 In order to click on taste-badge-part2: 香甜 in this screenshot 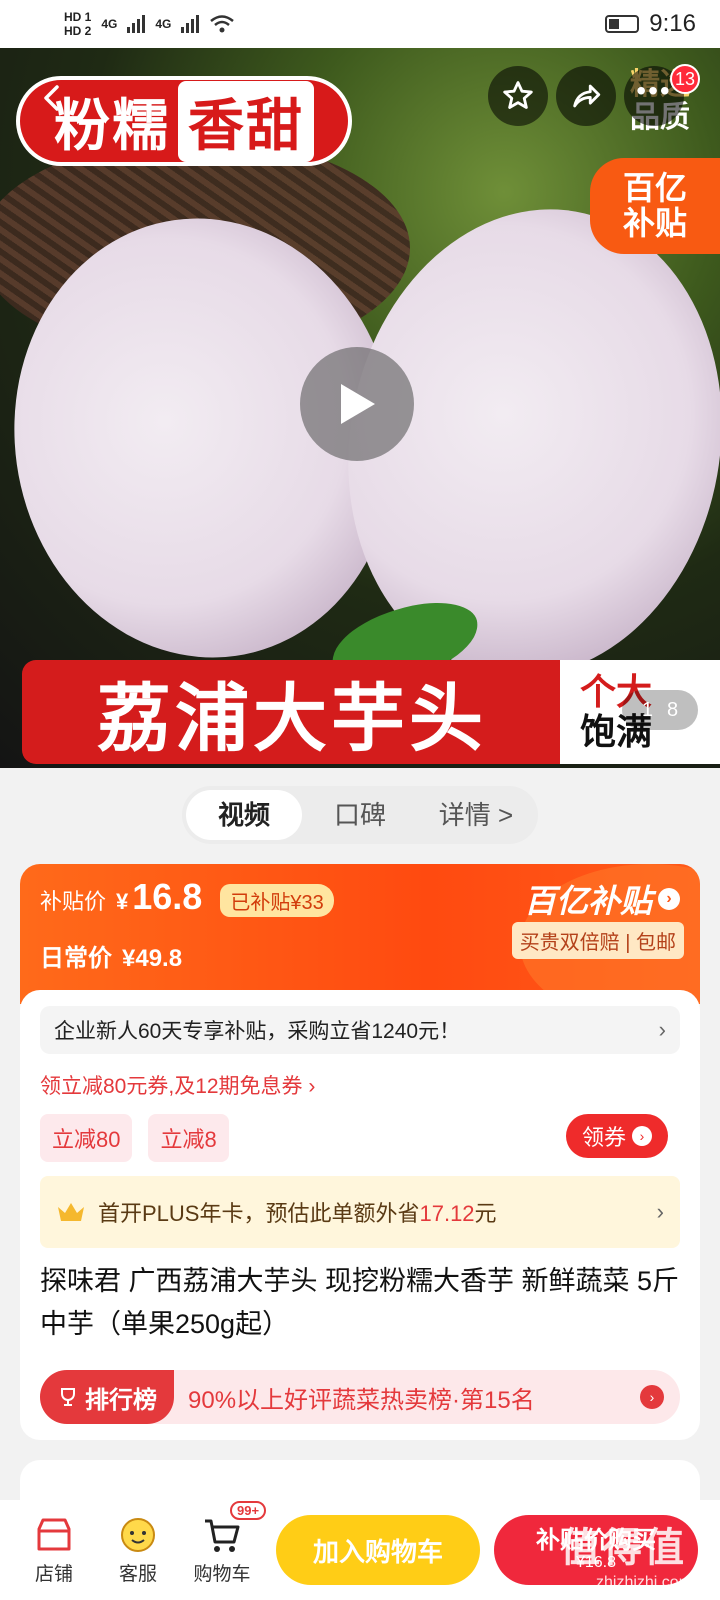, I will do `click(246, 121)`.